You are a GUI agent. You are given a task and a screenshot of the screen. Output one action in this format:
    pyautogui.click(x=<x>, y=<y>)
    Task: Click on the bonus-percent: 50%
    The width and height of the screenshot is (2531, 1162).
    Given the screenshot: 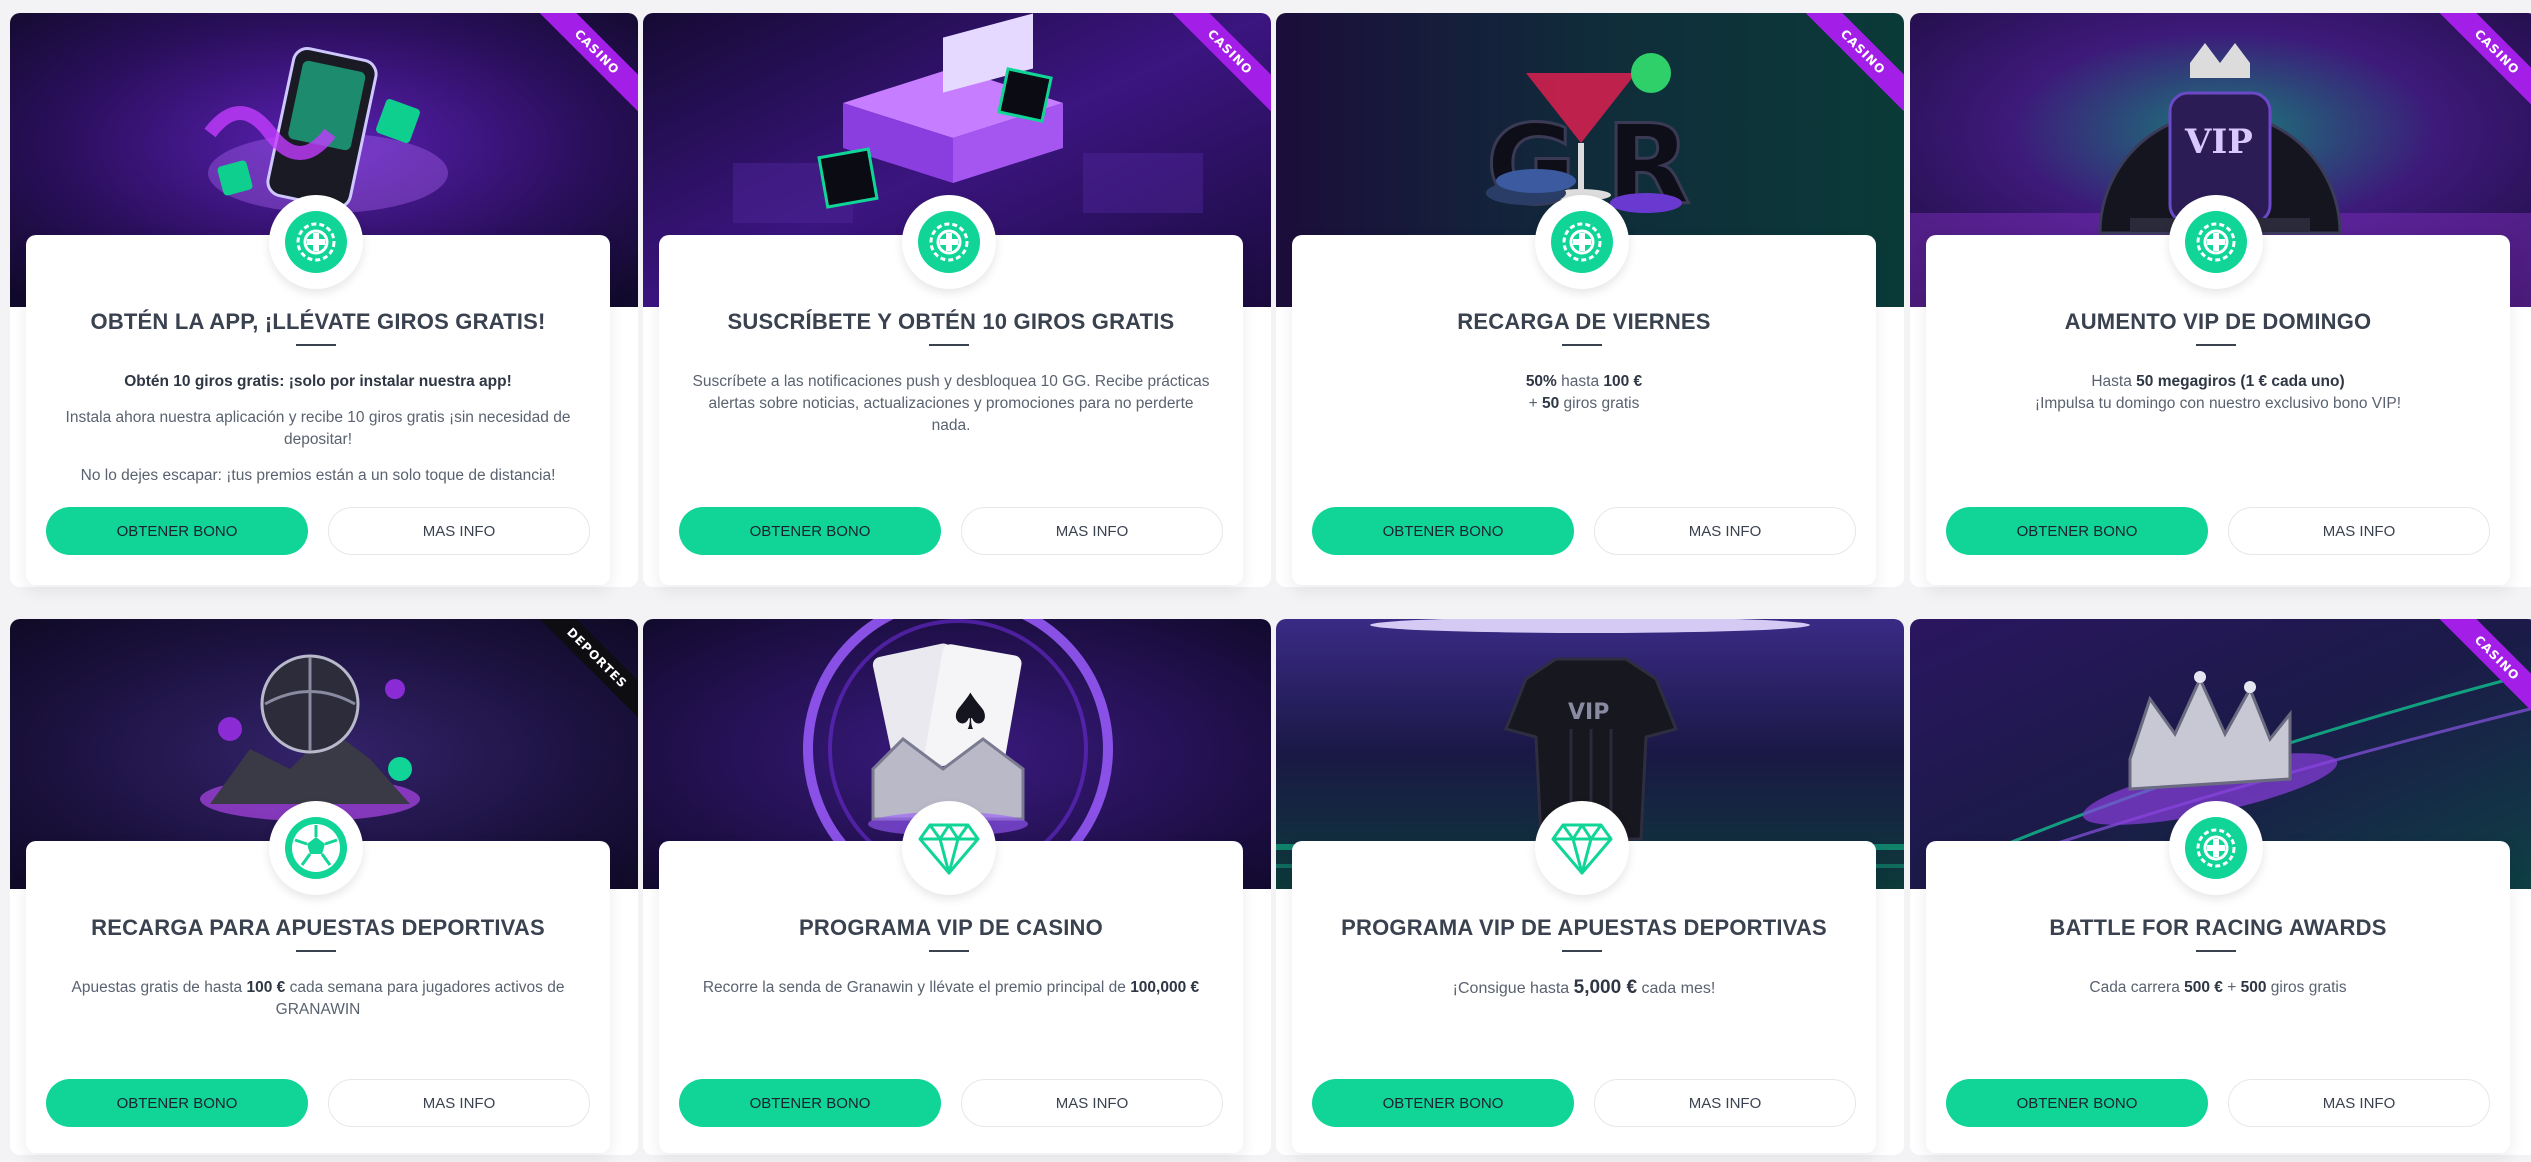 What is the action you would take?
    pyautogui.click(x=1541, y=381)
    